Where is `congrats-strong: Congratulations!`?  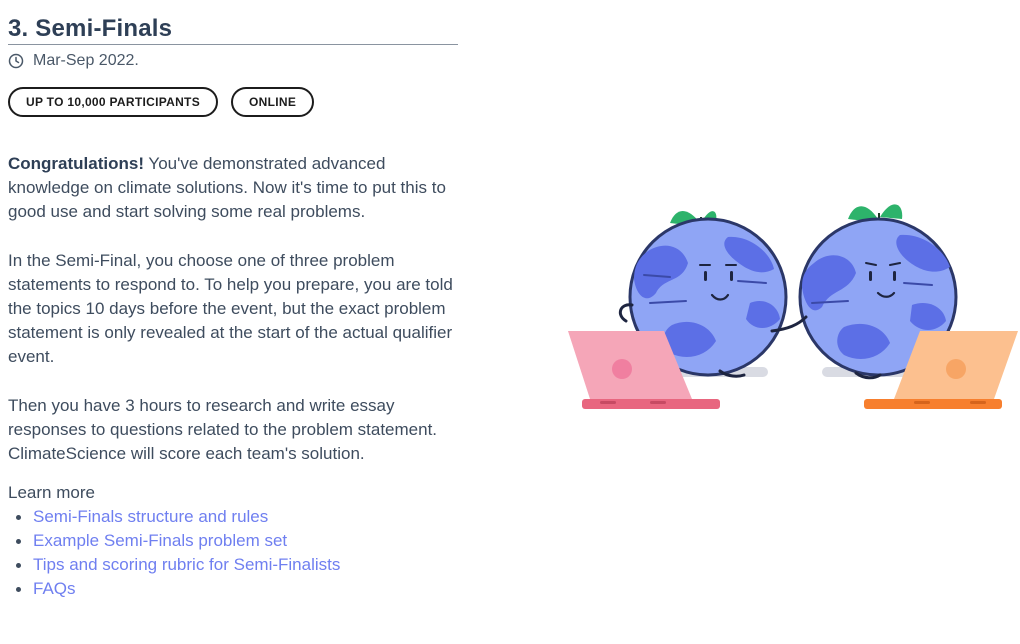
congrats-strong: Congratulations! is located at coordinates (76, 163).